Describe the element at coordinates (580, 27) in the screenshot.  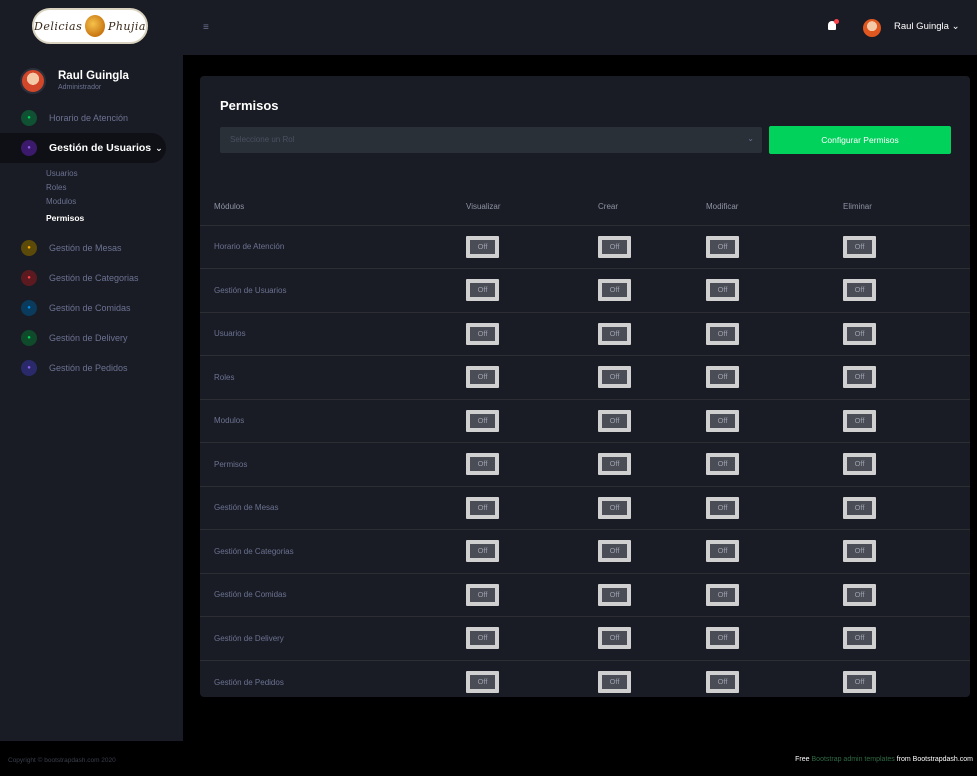
I see `top-navbar: ≡ Raul Guingla ⌄` at that location.